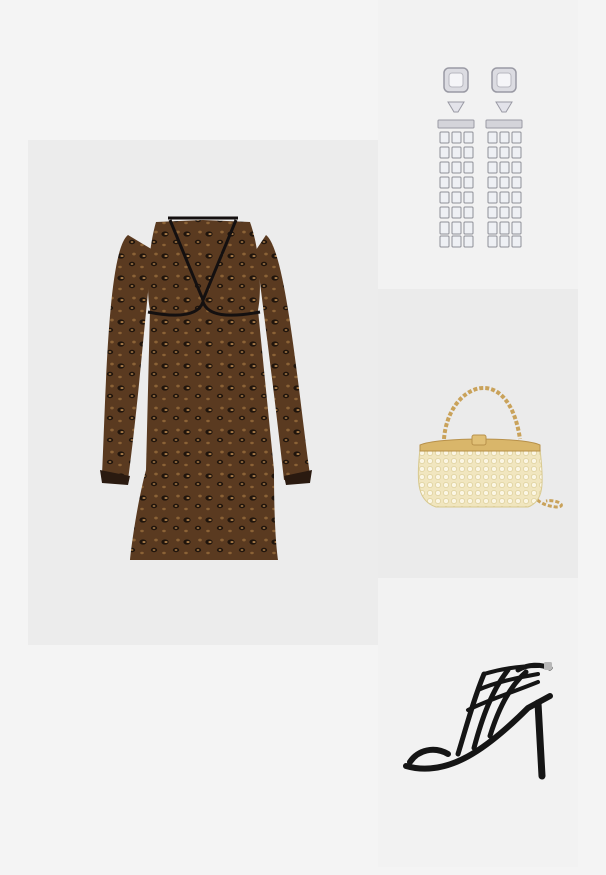 Image resolution: width=606 pixels, height=875 pixels. I want to click on strappy-heel-sandal-icon, so click(478, 721).